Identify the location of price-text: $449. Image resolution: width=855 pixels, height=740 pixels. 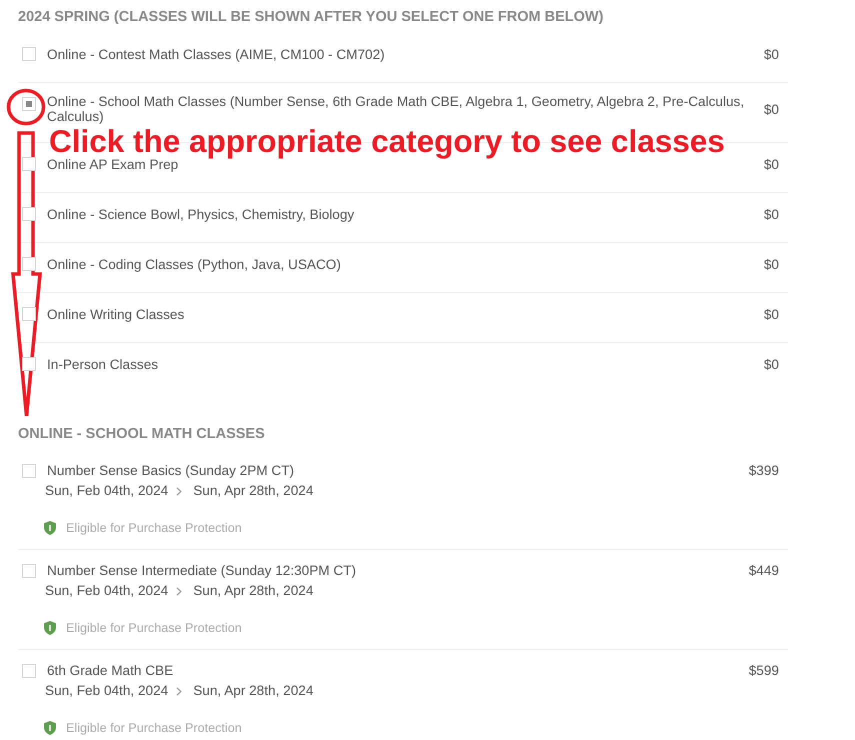
(763, 571).